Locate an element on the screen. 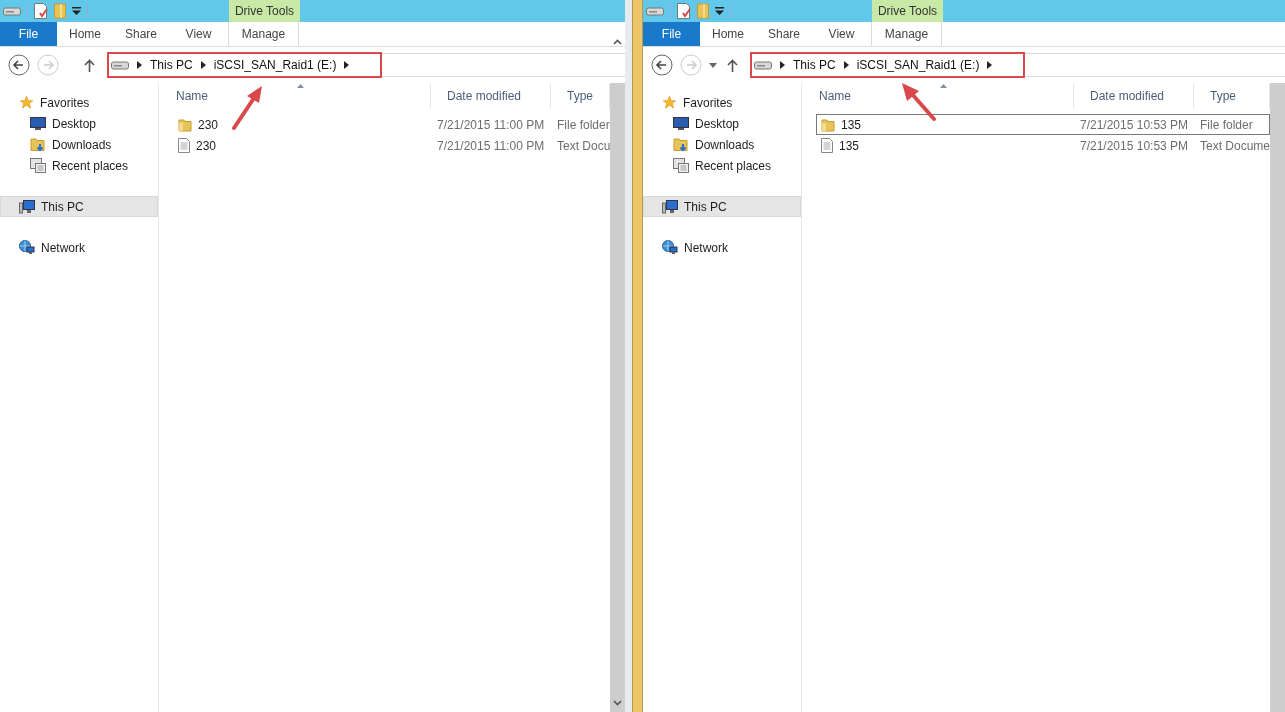  type-cell-text: Text Docume is located at coordinates (1235, 146).